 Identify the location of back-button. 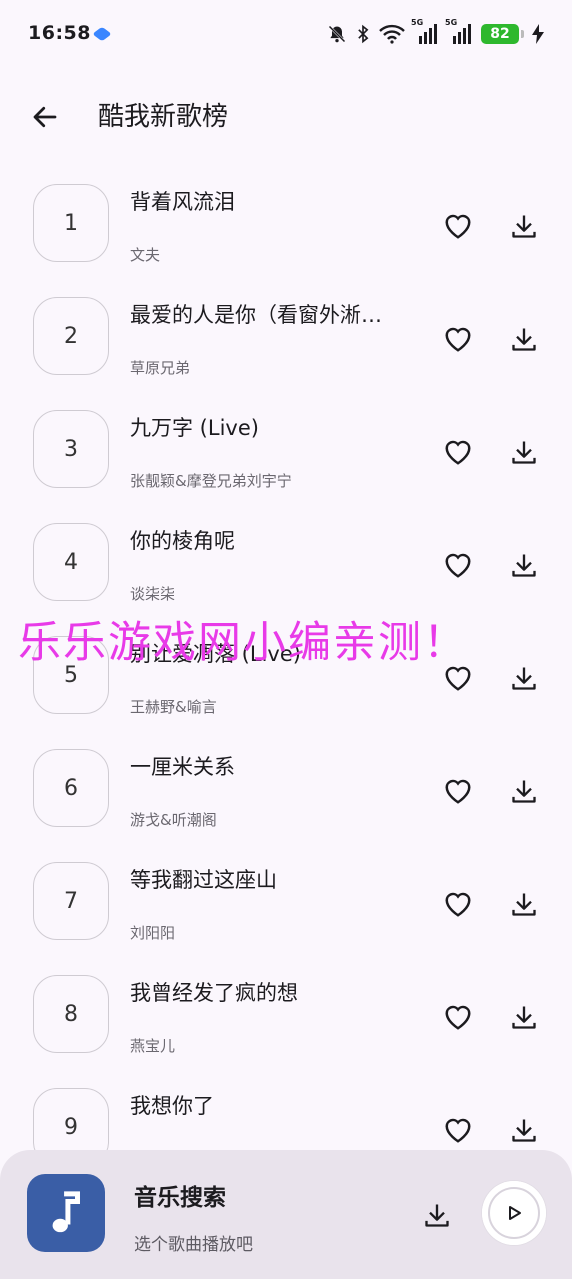
(45, 117).